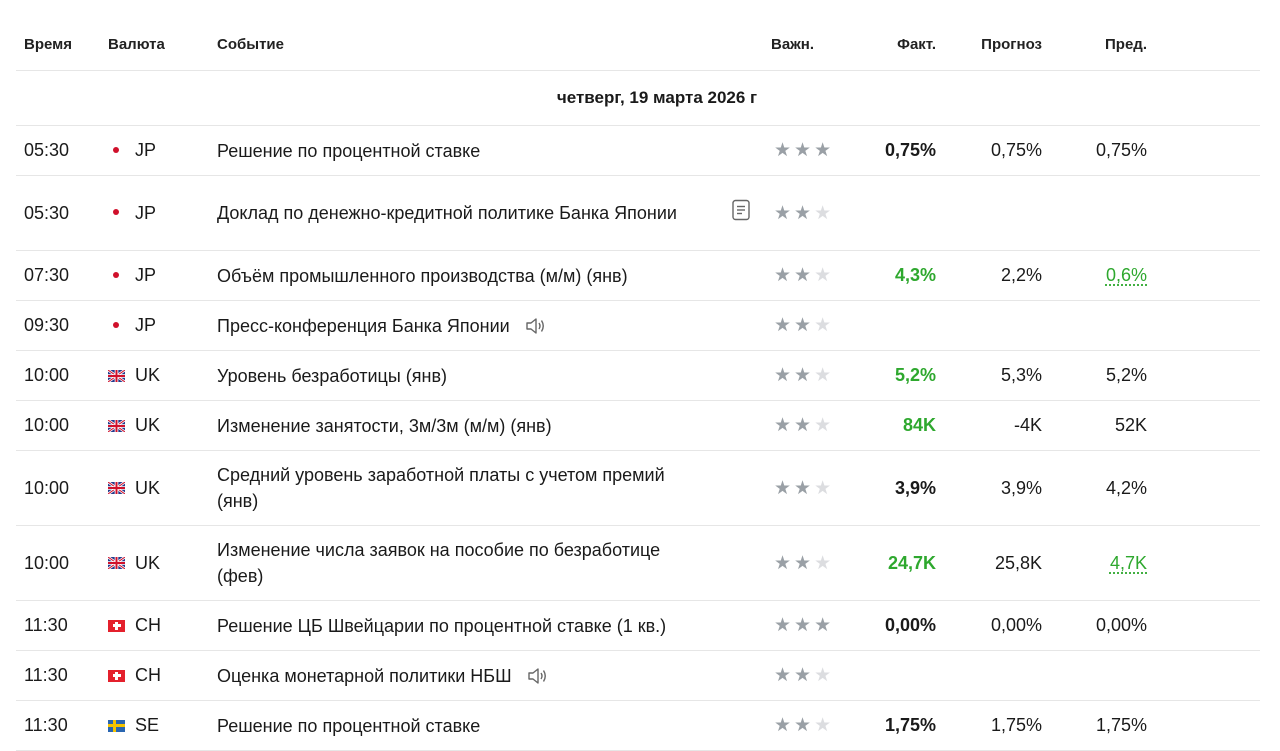 The height and width of the screenshot is (751, 1280). What do you see at coordinates (162, 213) in the screenshot?
I see `currency-cell: JP` at bounding box center [162, 213].